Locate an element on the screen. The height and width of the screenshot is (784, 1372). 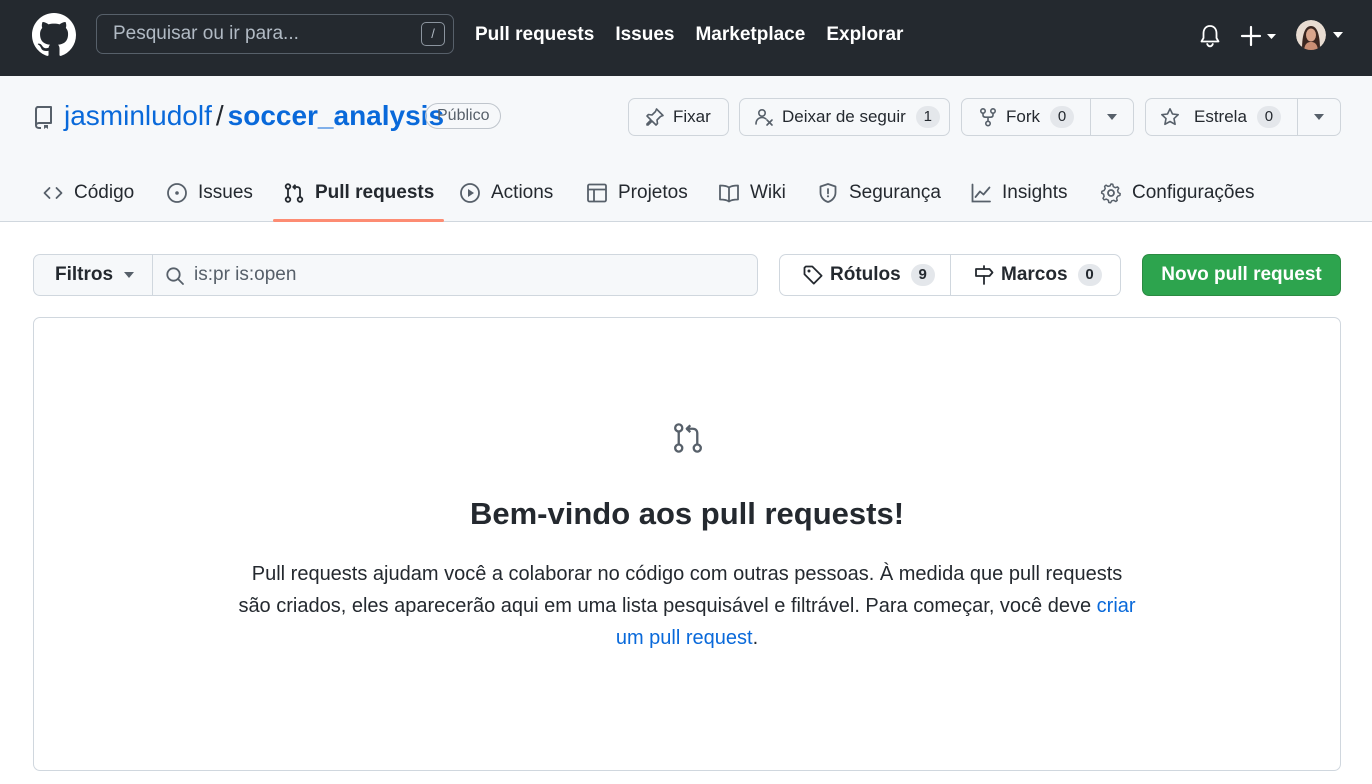
pr-search is located at coordinates (455, 275).